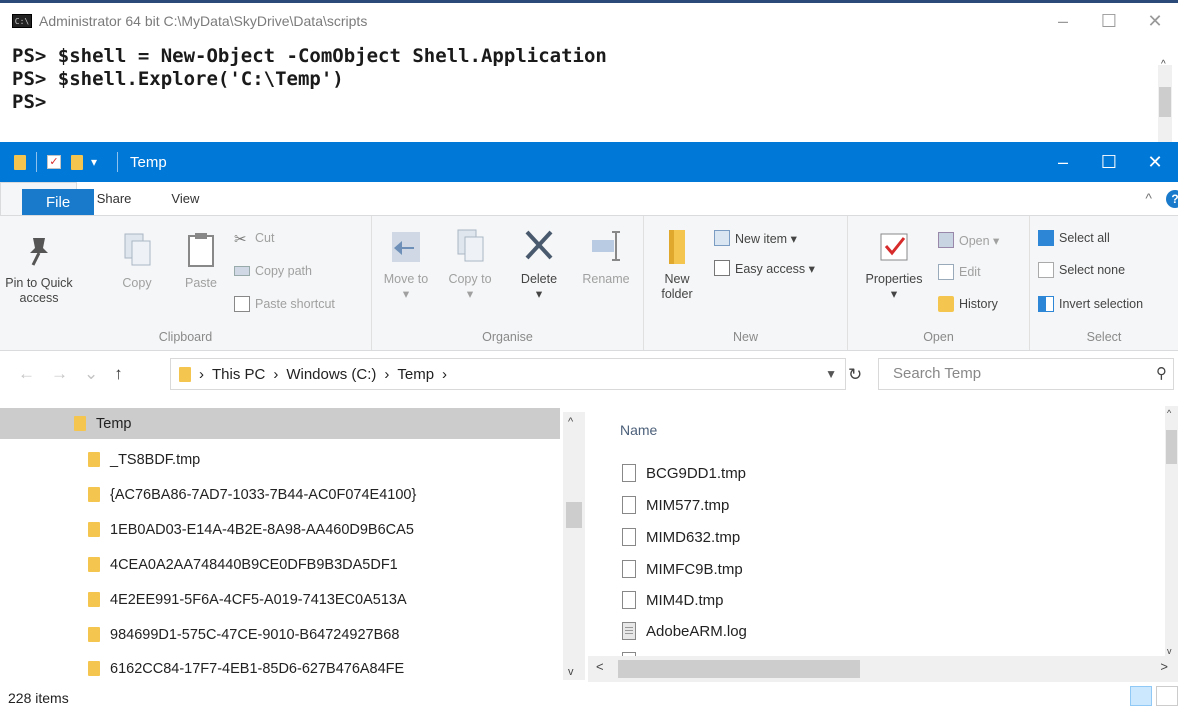  What do you see at coordinates (684, 631) in the screenshot?
I see `file-item: AdobeARM.log` at bounding box center [684, 631].